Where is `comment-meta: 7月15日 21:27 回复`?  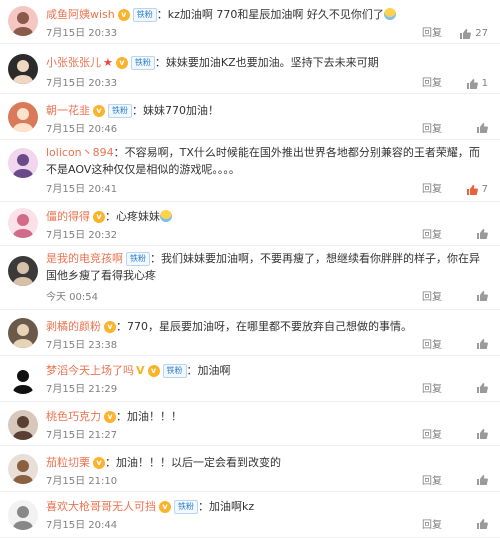
comment-meta: 7月15日 21:27 回复 is located at coordinates (267, 436).